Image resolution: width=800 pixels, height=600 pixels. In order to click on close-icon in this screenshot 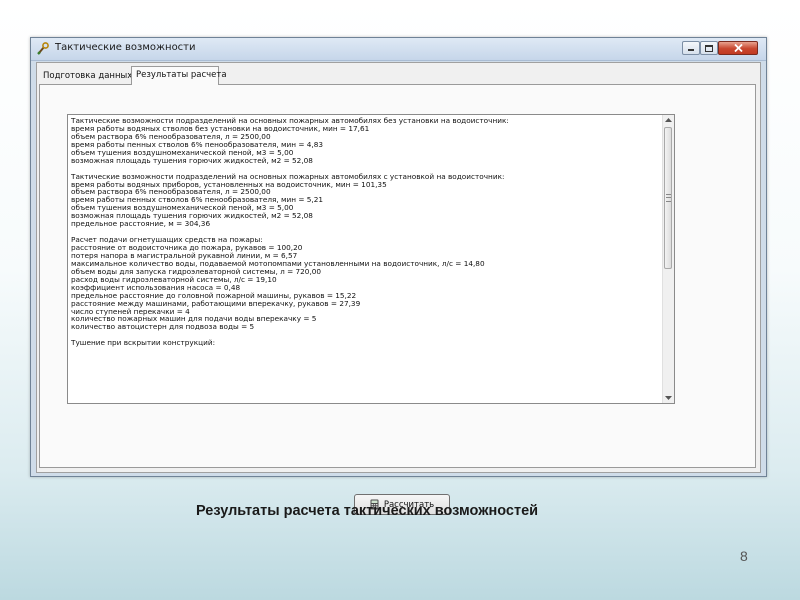, I will do `click(738, 48)`.